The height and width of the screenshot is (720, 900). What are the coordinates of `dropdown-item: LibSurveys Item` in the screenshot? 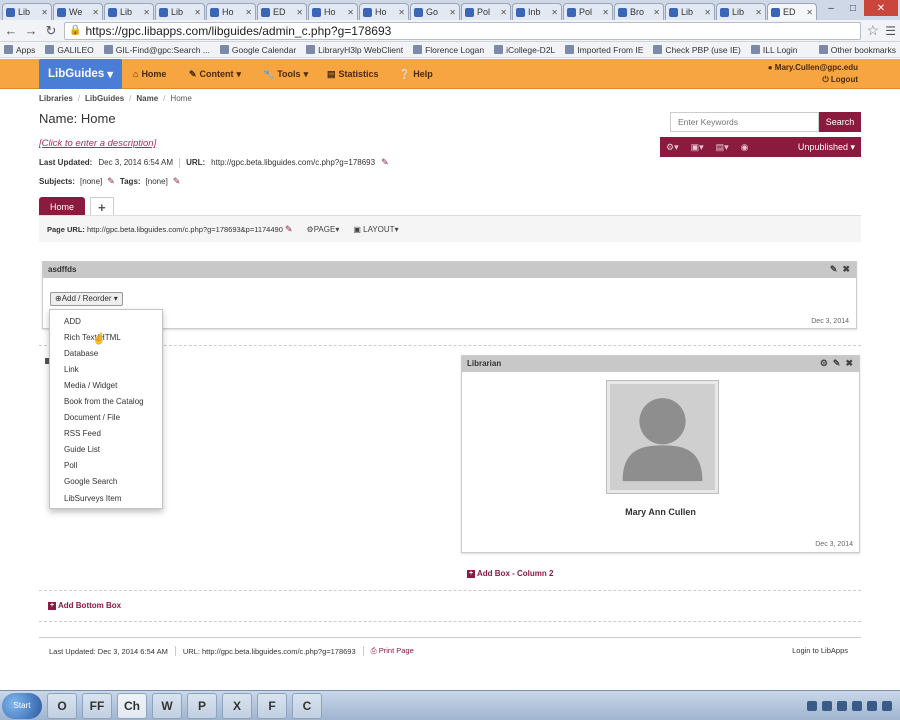 It's located at (106, 498).